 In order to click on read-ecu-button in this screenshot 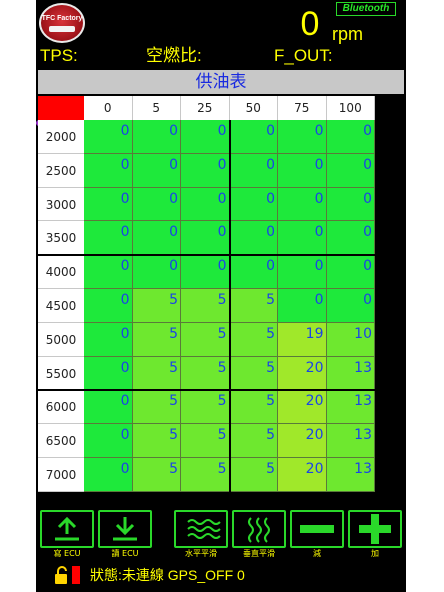, I will do `click(125, 529)`.